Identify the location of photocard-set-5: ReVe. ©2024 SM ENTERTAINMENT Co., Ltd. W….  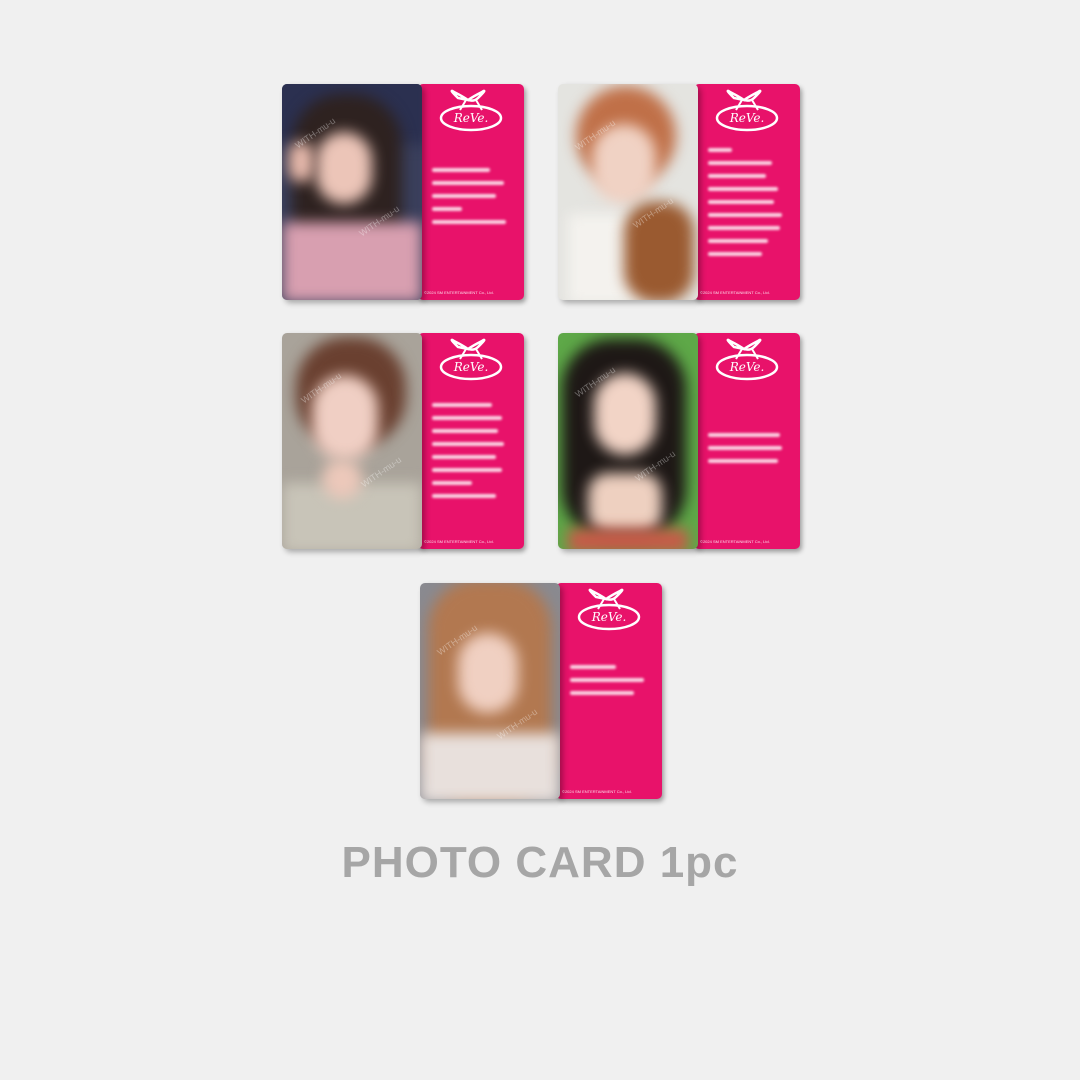
(542, 692).